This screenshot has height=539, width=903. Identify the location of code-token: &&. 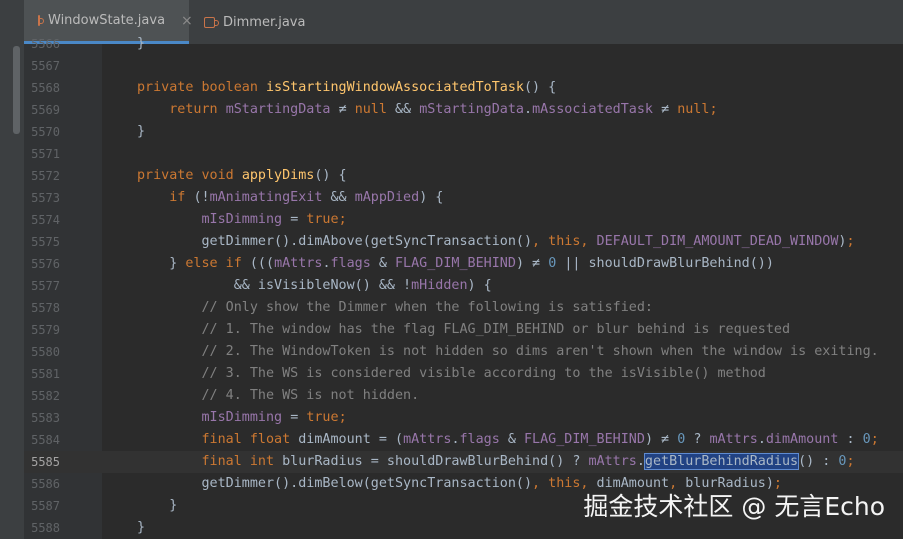
(407, 109).